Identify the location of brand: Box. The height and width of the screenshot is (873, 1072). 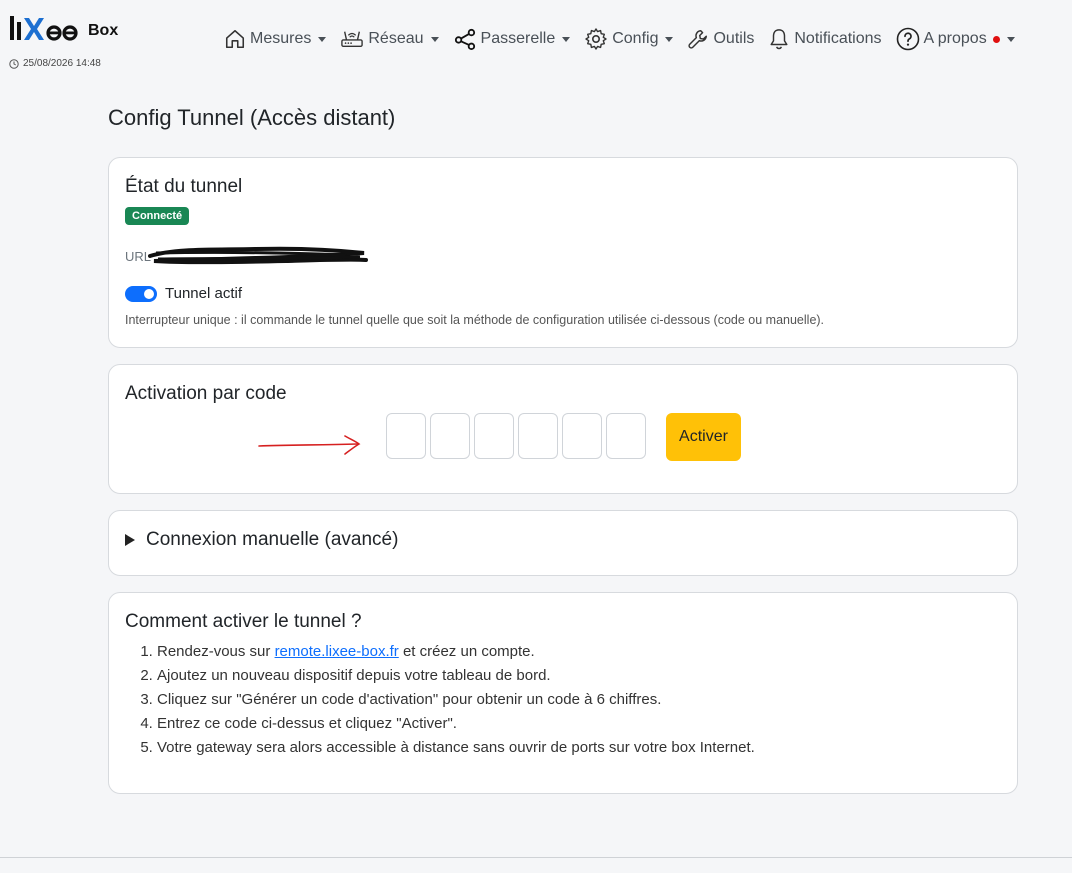
(63, 27).